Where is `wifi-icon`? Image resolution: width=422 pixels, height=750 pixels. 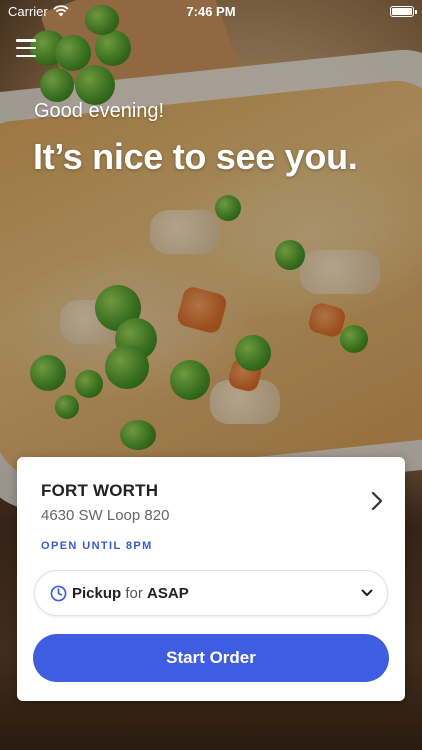 wifi-icon is located at coordinates (61, 11).